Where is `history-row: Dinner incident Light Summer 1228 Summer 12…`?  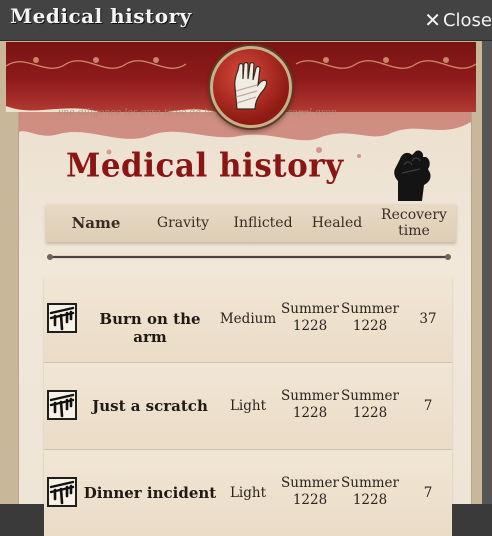
history-row: Dinner incident Light Summer 1228 Summer 12… is located at coordinates (248, 493).